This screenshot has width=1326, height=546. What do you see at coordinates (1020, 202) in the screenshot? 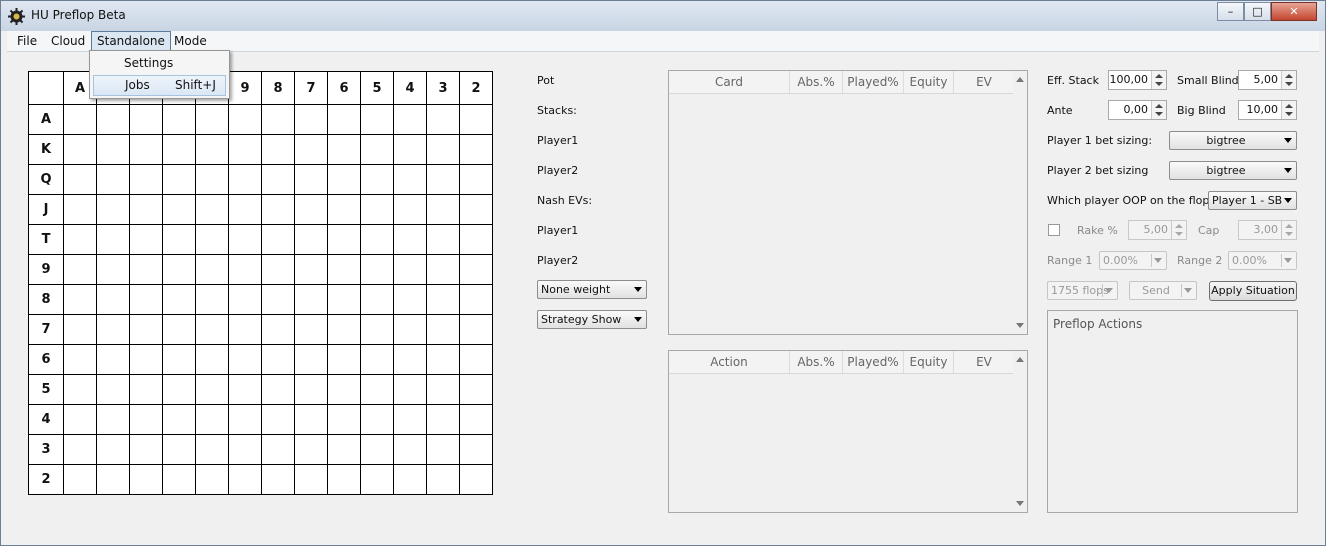
I see `card-table-scrollbar` at bounding box center [1020, 202].